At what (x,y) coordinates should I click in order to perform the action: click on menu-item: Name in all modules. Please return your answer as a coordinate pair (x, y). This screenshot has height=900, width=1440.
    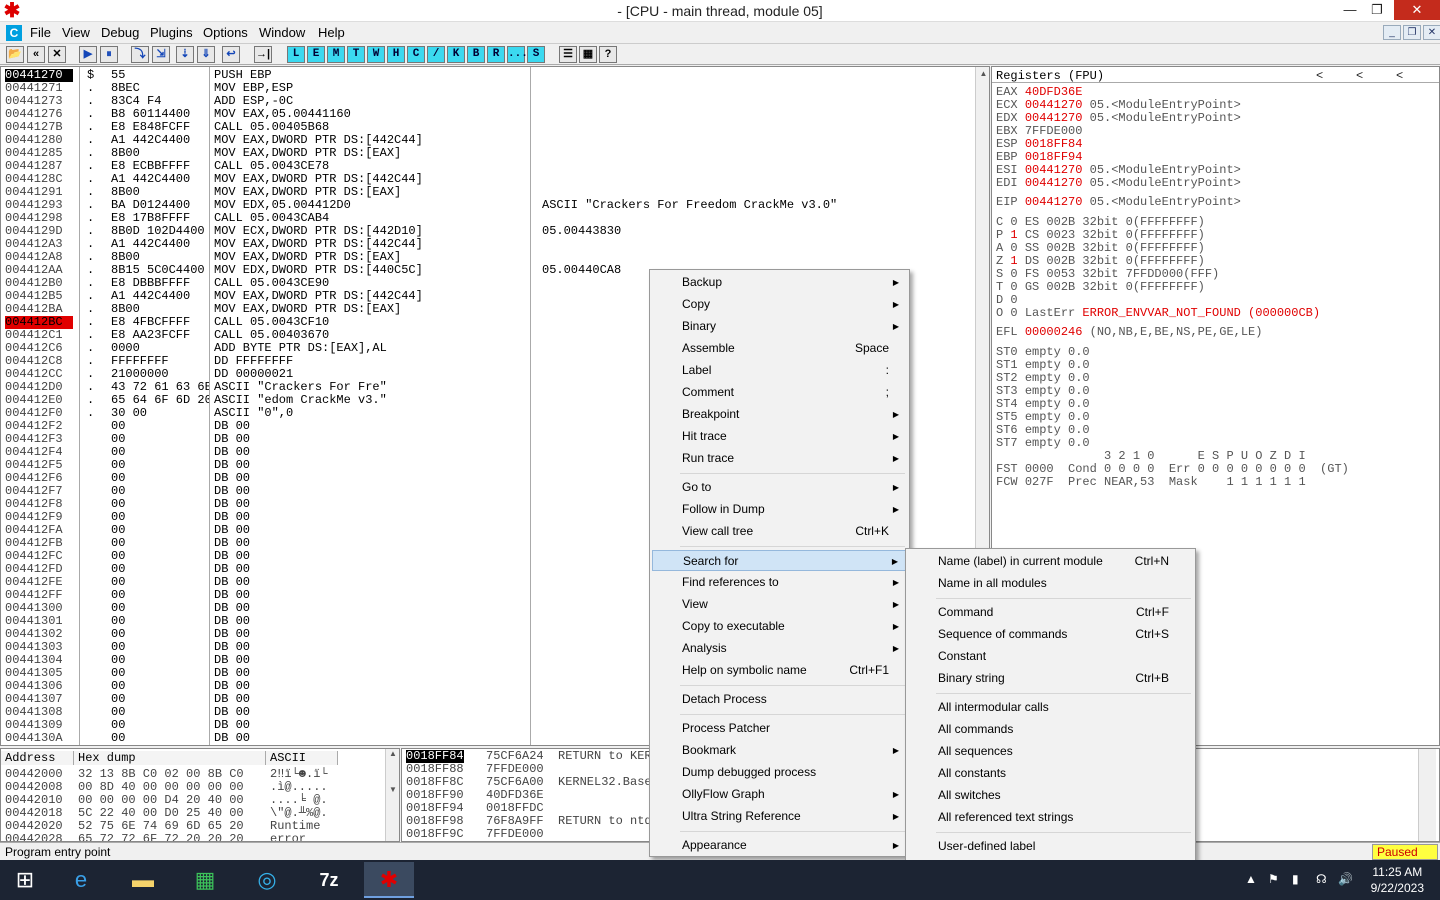
    Looking at the image, I should click on (1050, 583).